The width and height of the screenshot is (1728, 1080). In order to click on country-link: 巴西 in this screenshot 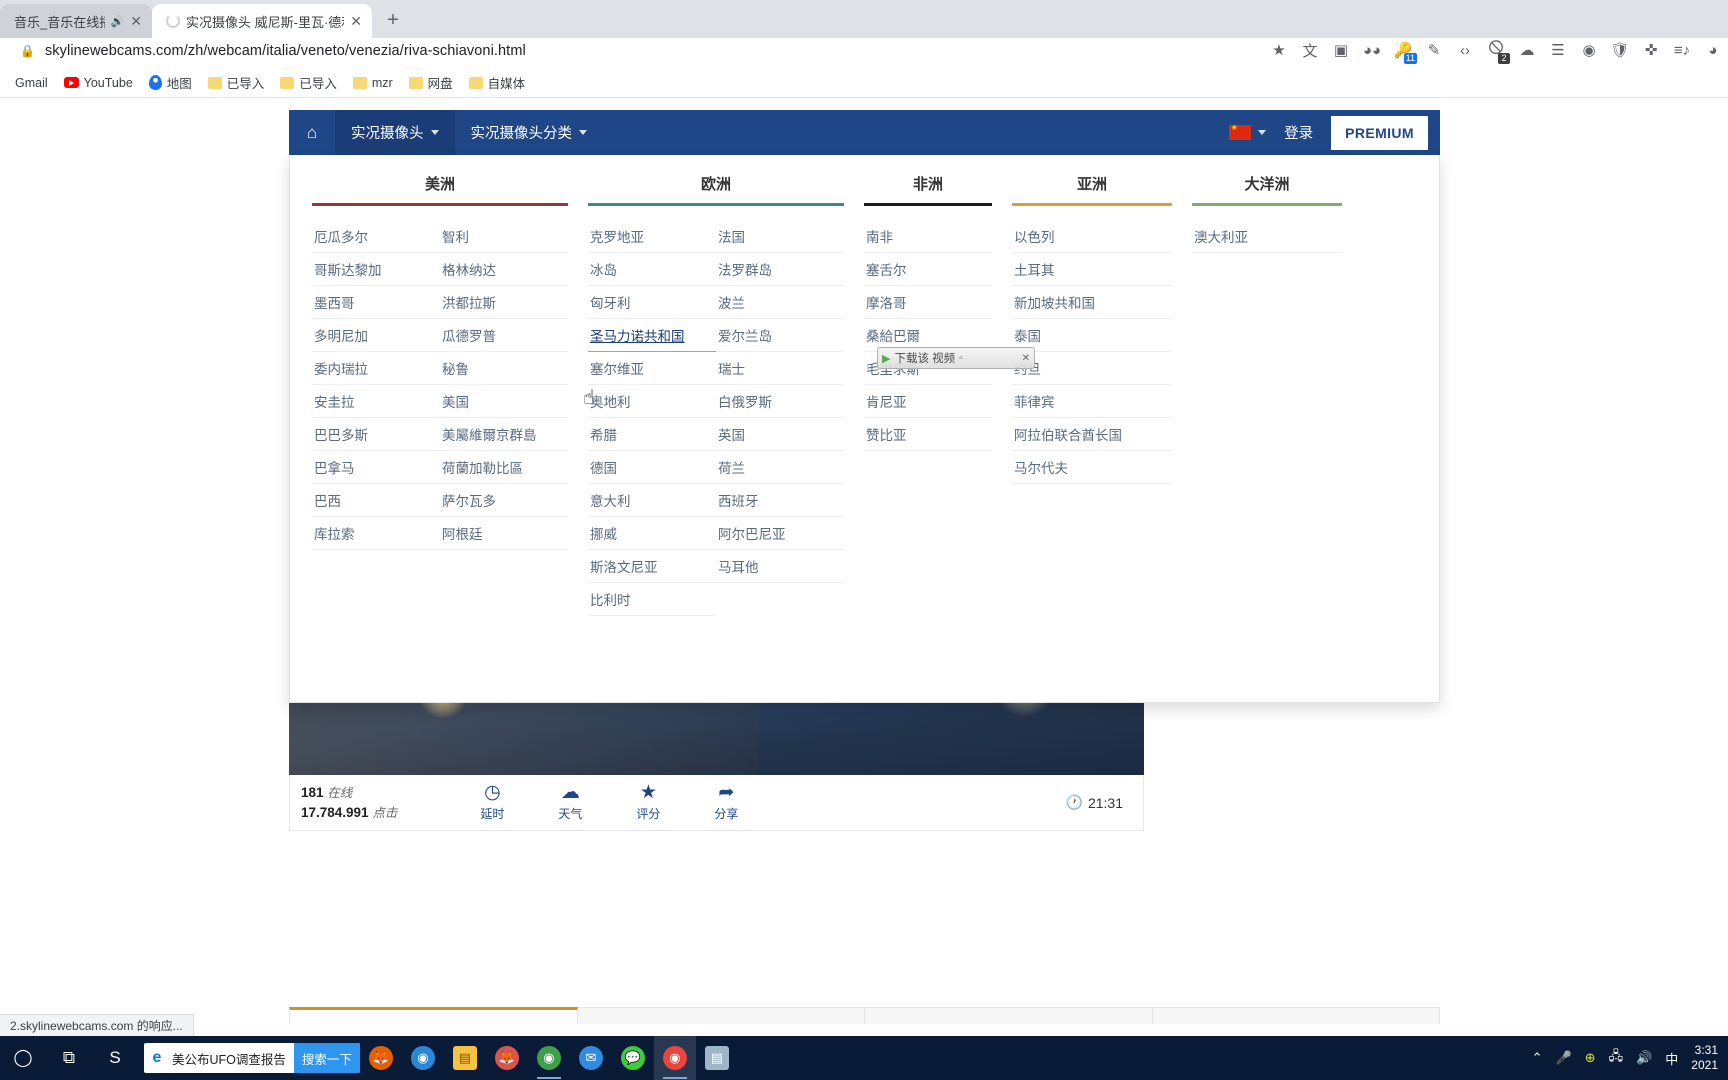, I will do `click(376, 500)`.